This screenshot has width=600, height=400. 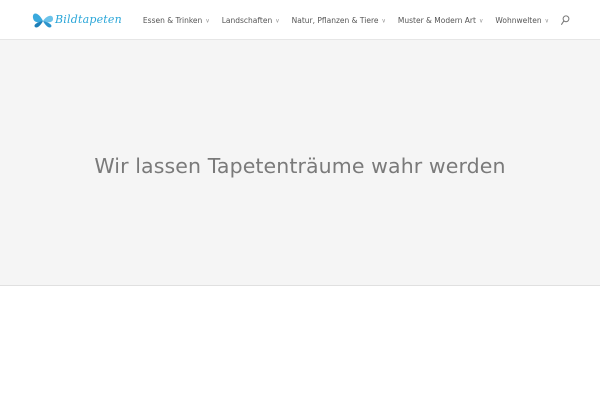 I want to click on nav-item-label: Muster & Modern Art, so click(x=436, y=20).